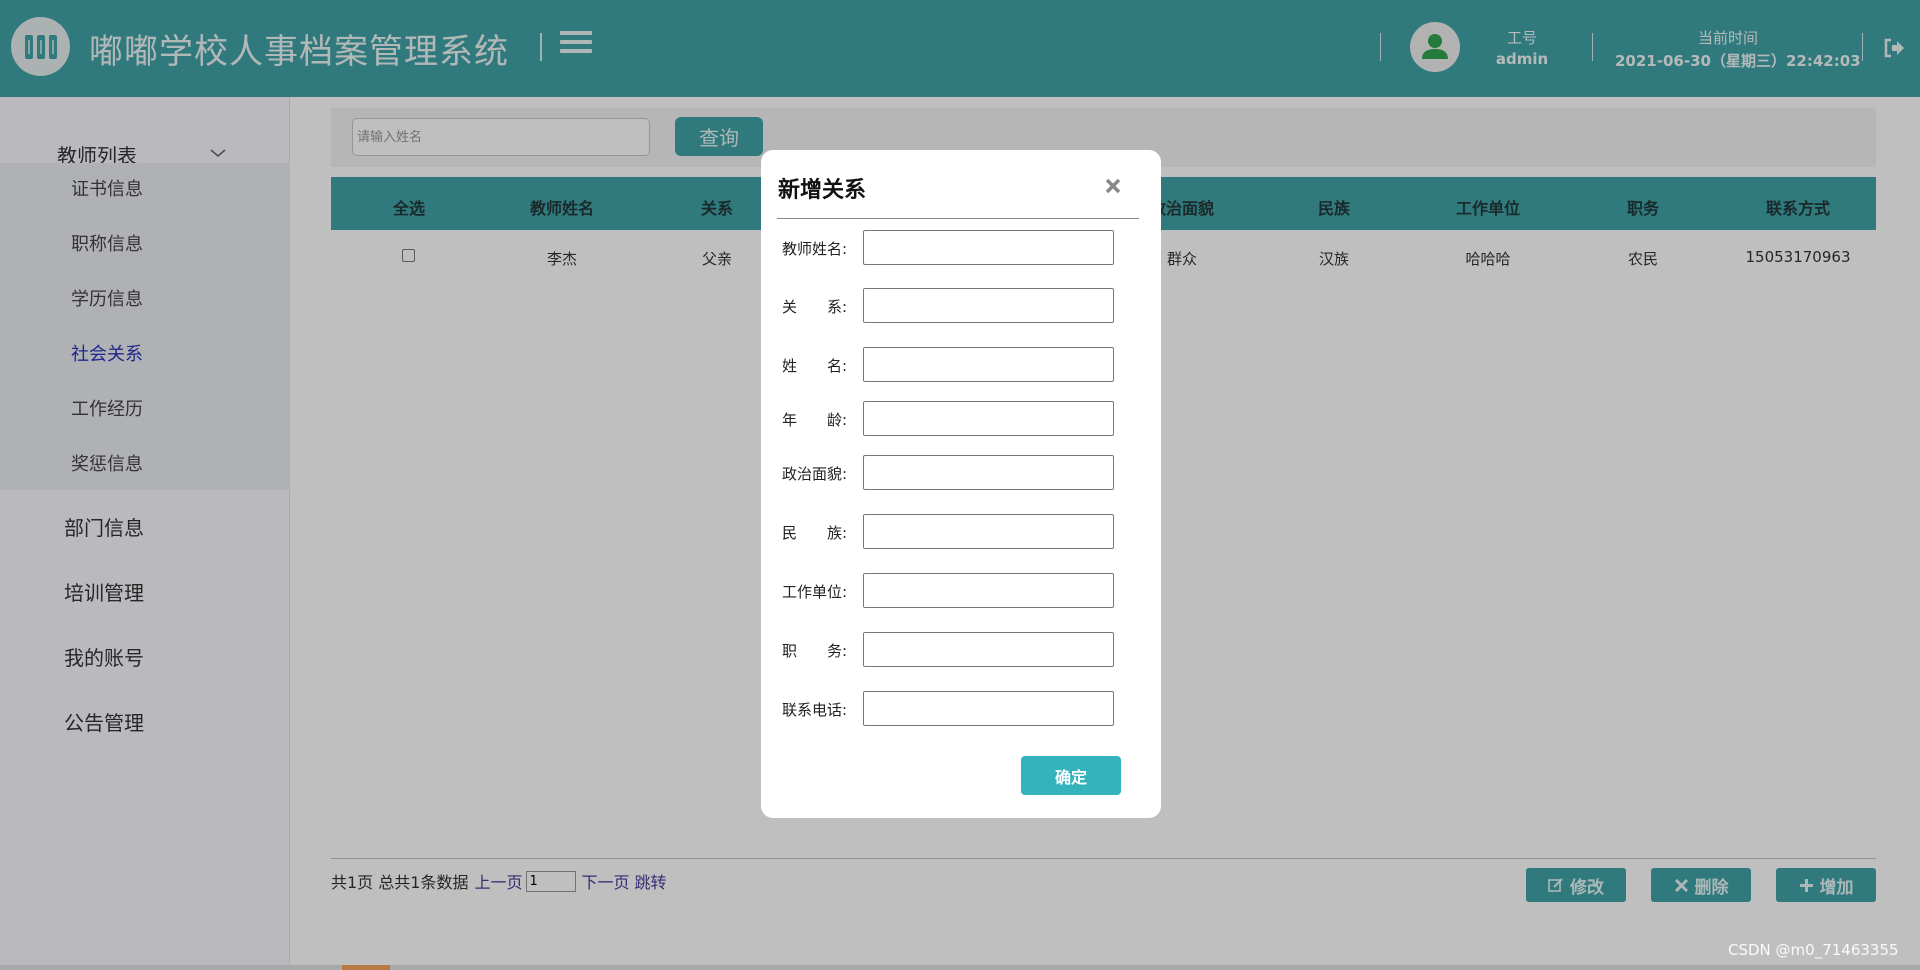 Image resolution: width=1920 pixels, height=970 pixels. I want to click on phone-label: 联系电话:, so click(815, 710).